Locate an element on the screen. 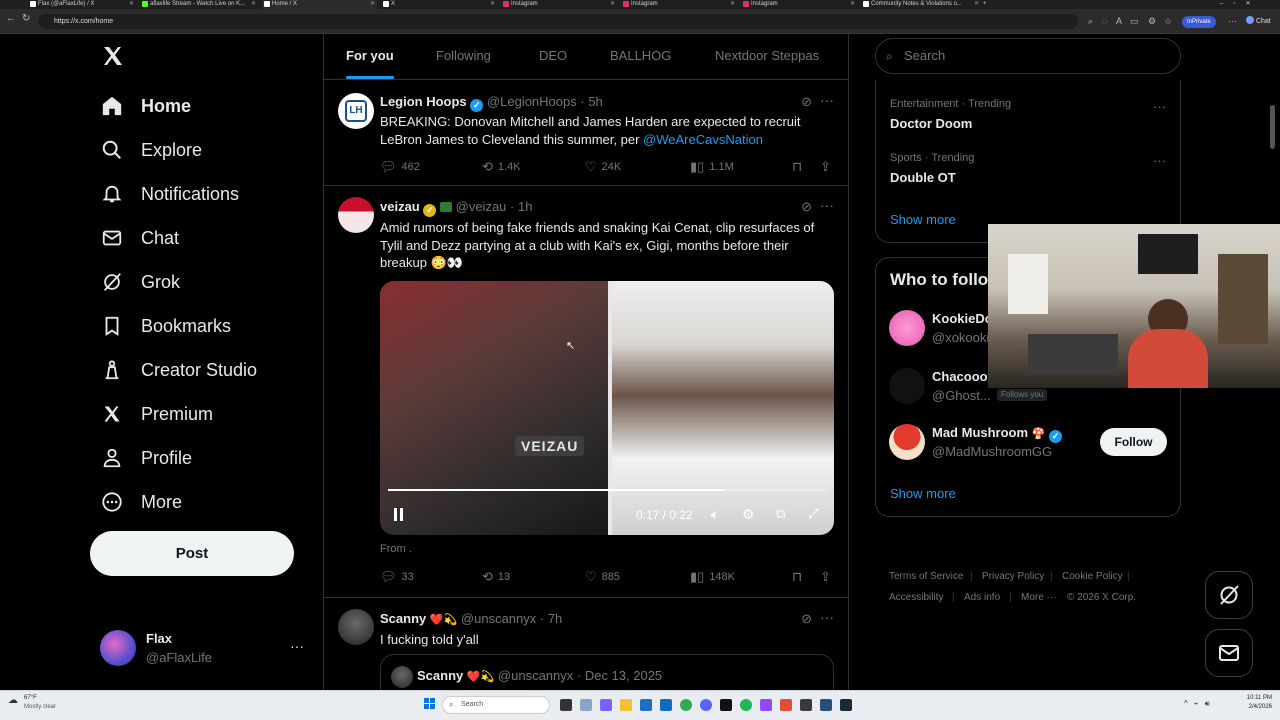  messages-float-button is located at coordinates (1229, 653).